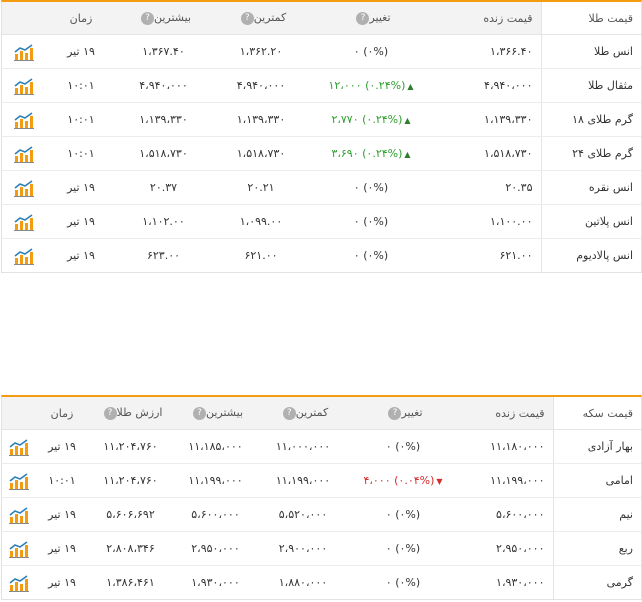  I want to click on row-change-value: (۰.۲۴%) ۲،۷۷۰, so click(367, 119).